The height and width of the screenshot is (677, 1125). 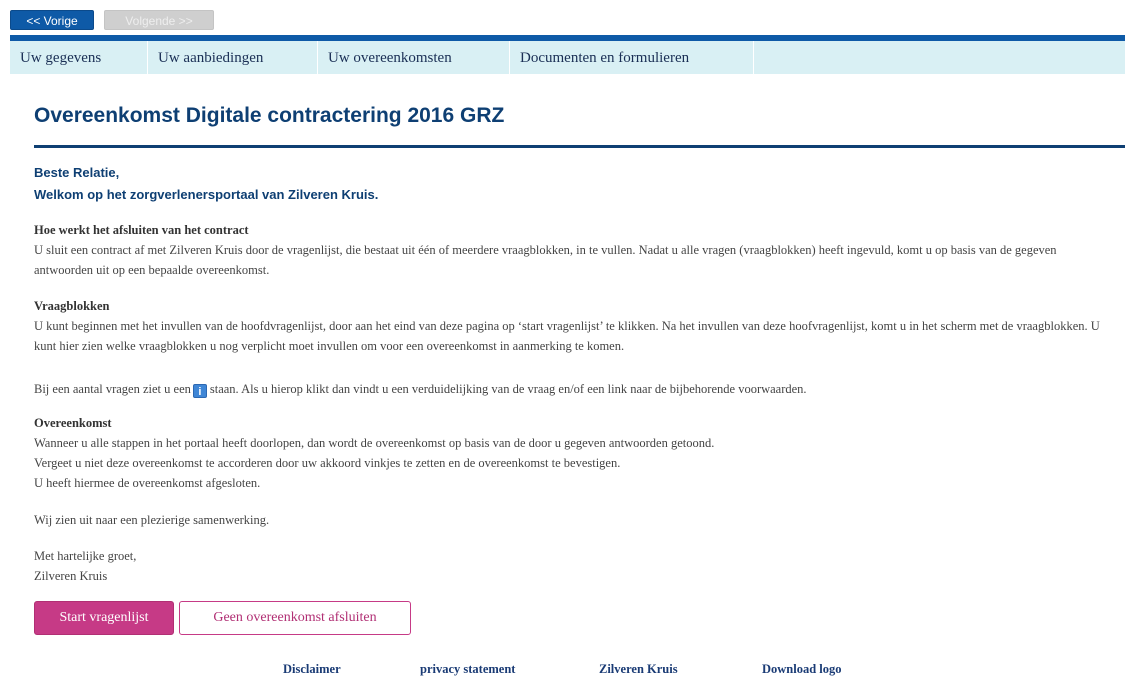 What do you see at coordinates (112, 389) in the screenshot?
I see `info-text-before: Bij een aantal vragen ziet u een` at bounding box center [112, 389].